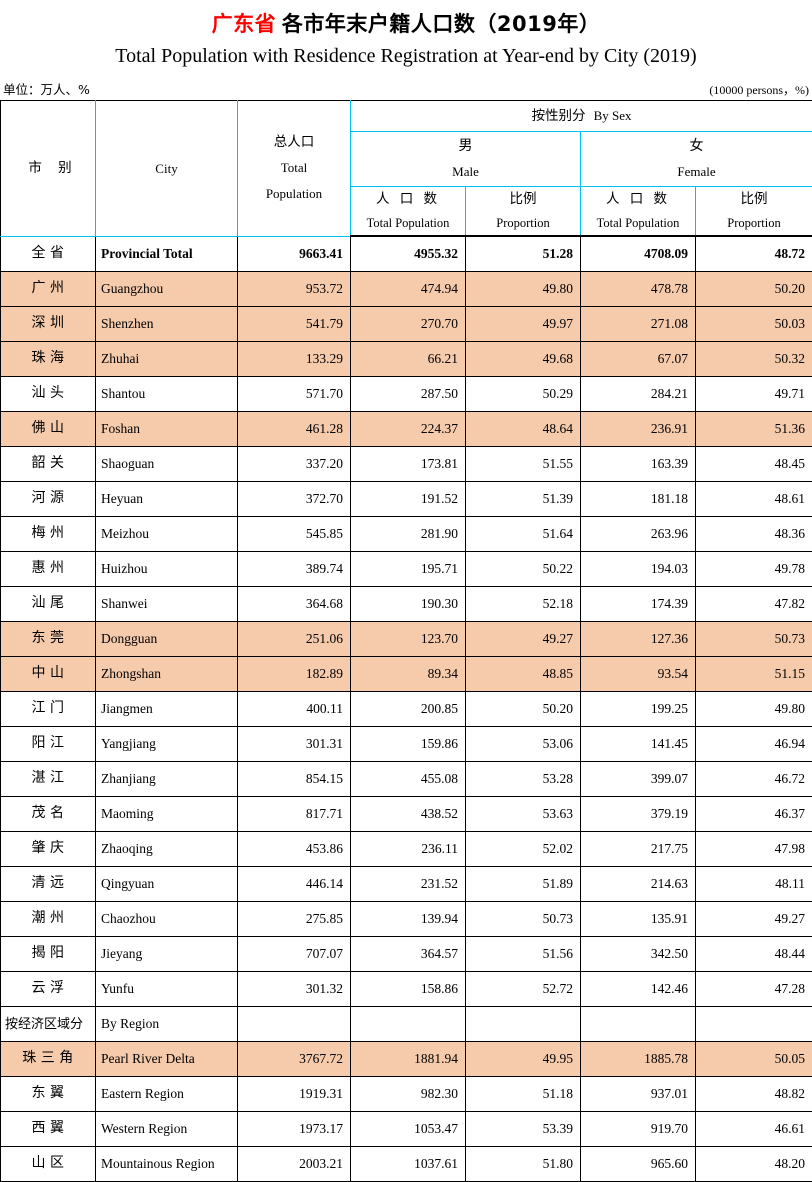 Image resolution: width=812 pixels, height=1182 pixels. I want to click on unit-note-chinese: 单位：万人、%, so click(46, 88).